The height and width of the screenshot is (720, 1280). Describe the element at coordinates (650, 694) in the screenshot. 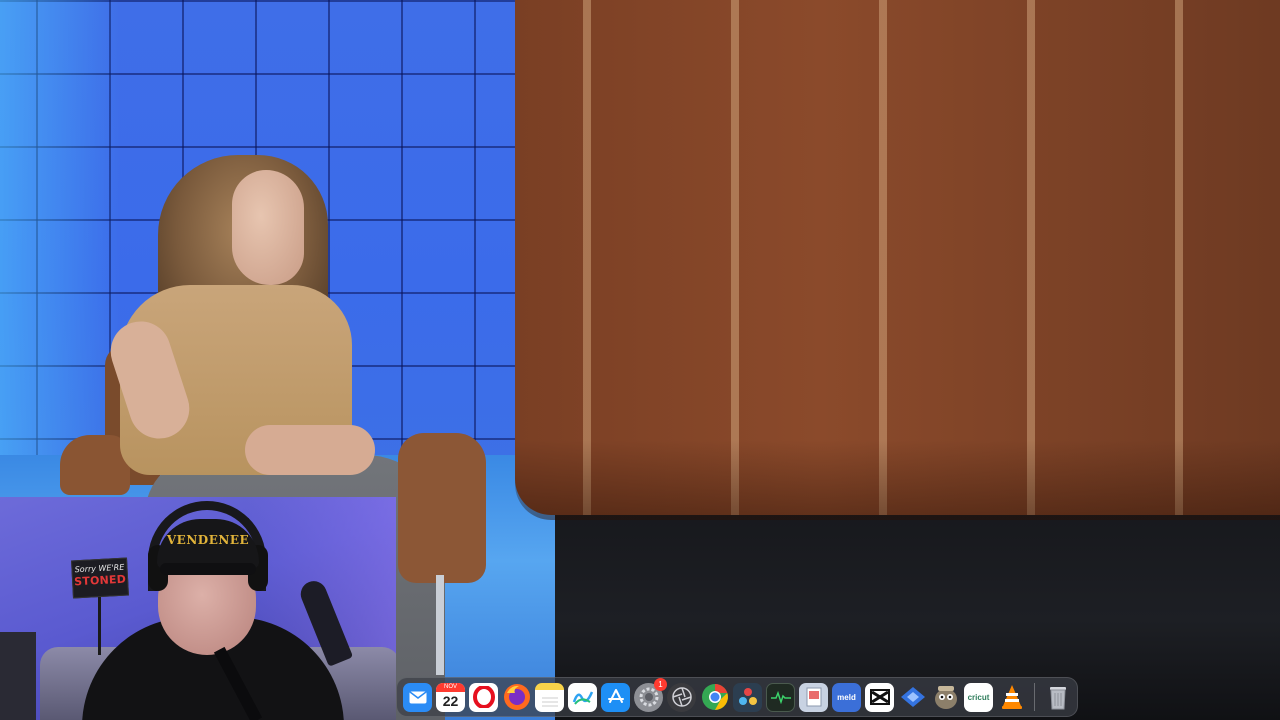

I see `dock-item-system-settings: 1` at that location.